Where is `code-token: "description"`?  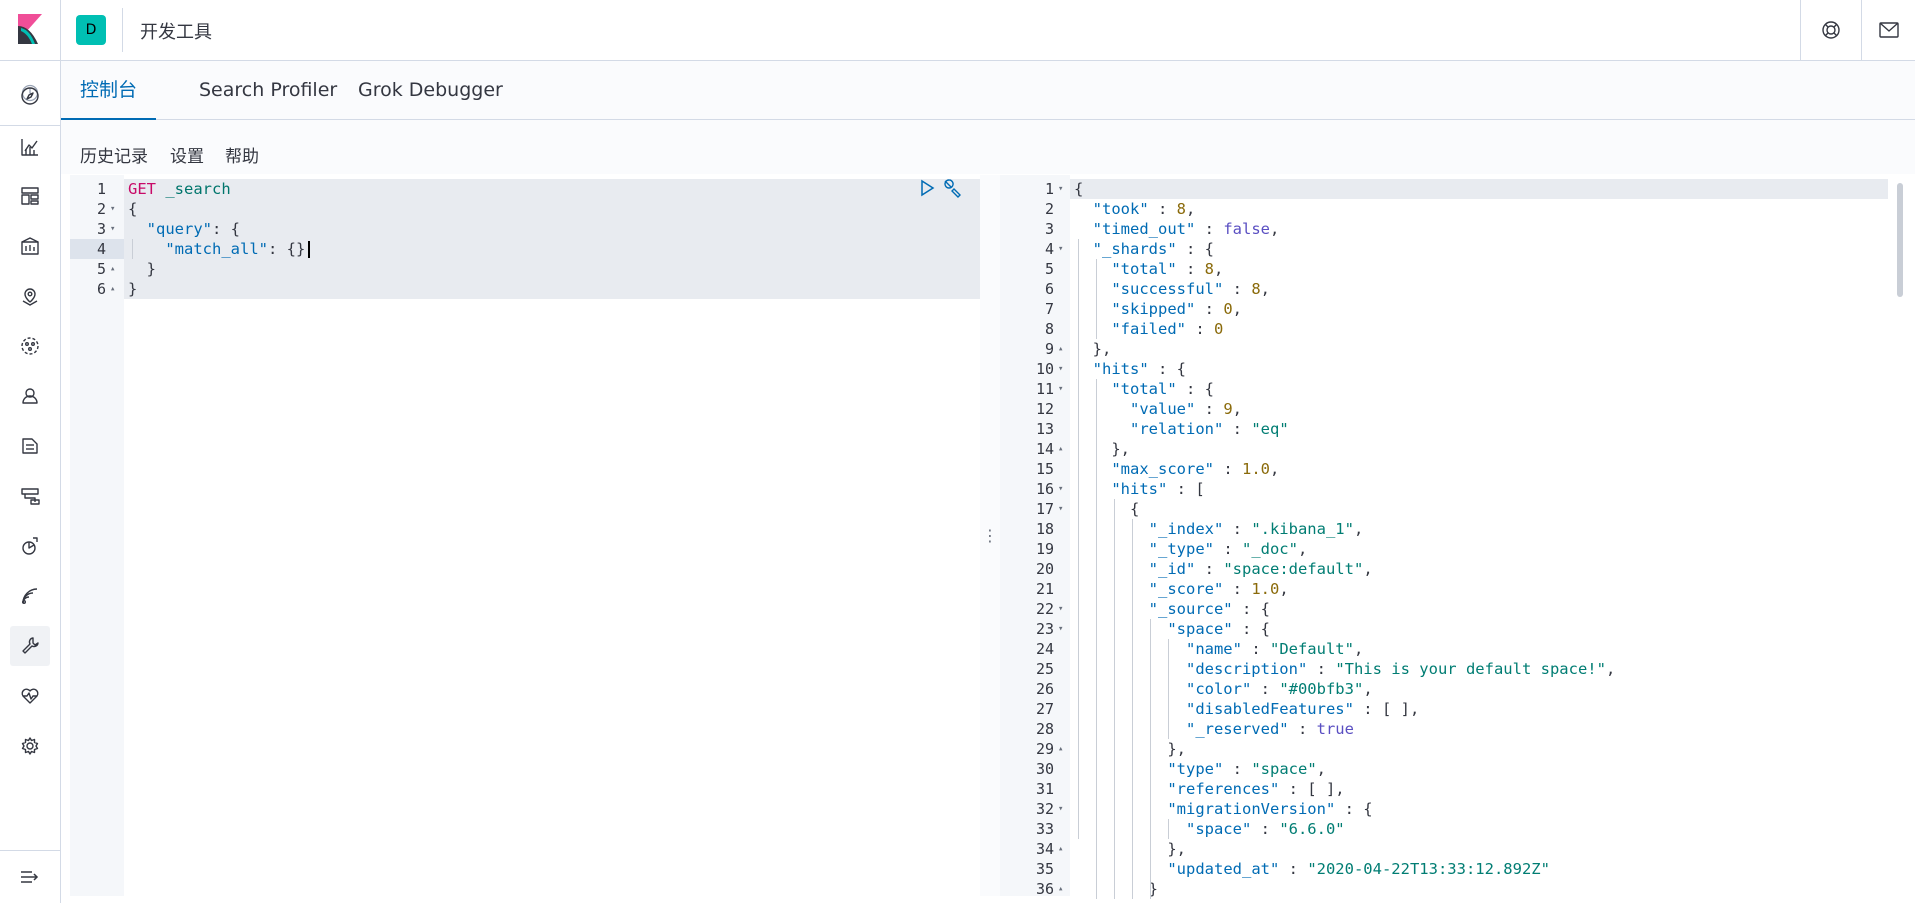 code-token: "description" is located at coordinates (1246, 669).